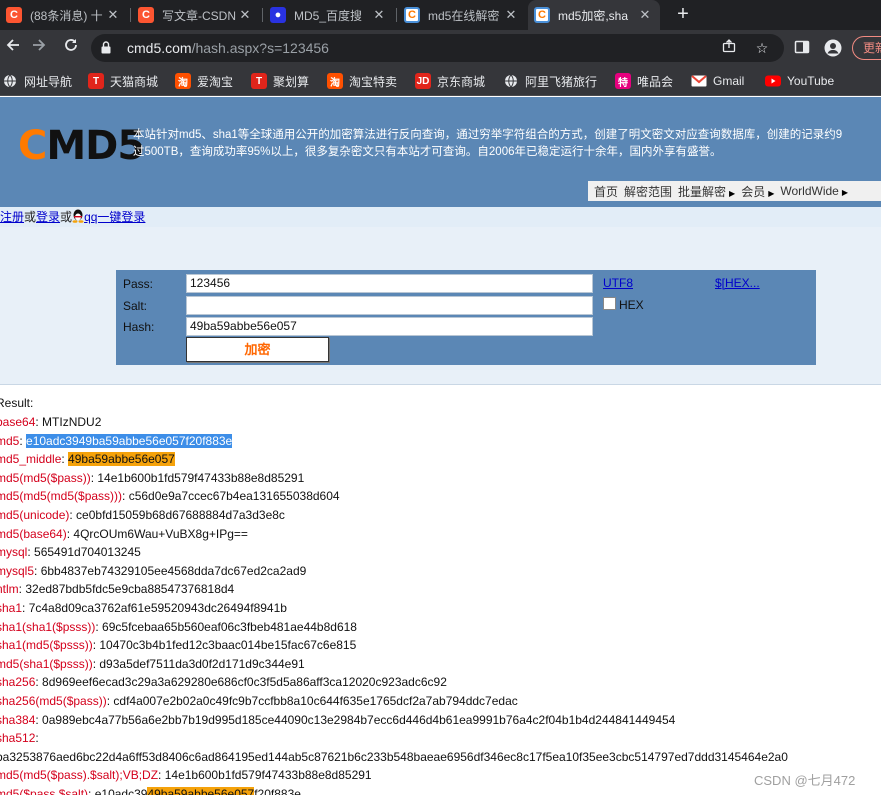 The image size is (881, 795). Describe the element at coordinates (706, 191) in the screenshot. I see `menu-batch-decrypt: 批量解密 ▶` at that location.